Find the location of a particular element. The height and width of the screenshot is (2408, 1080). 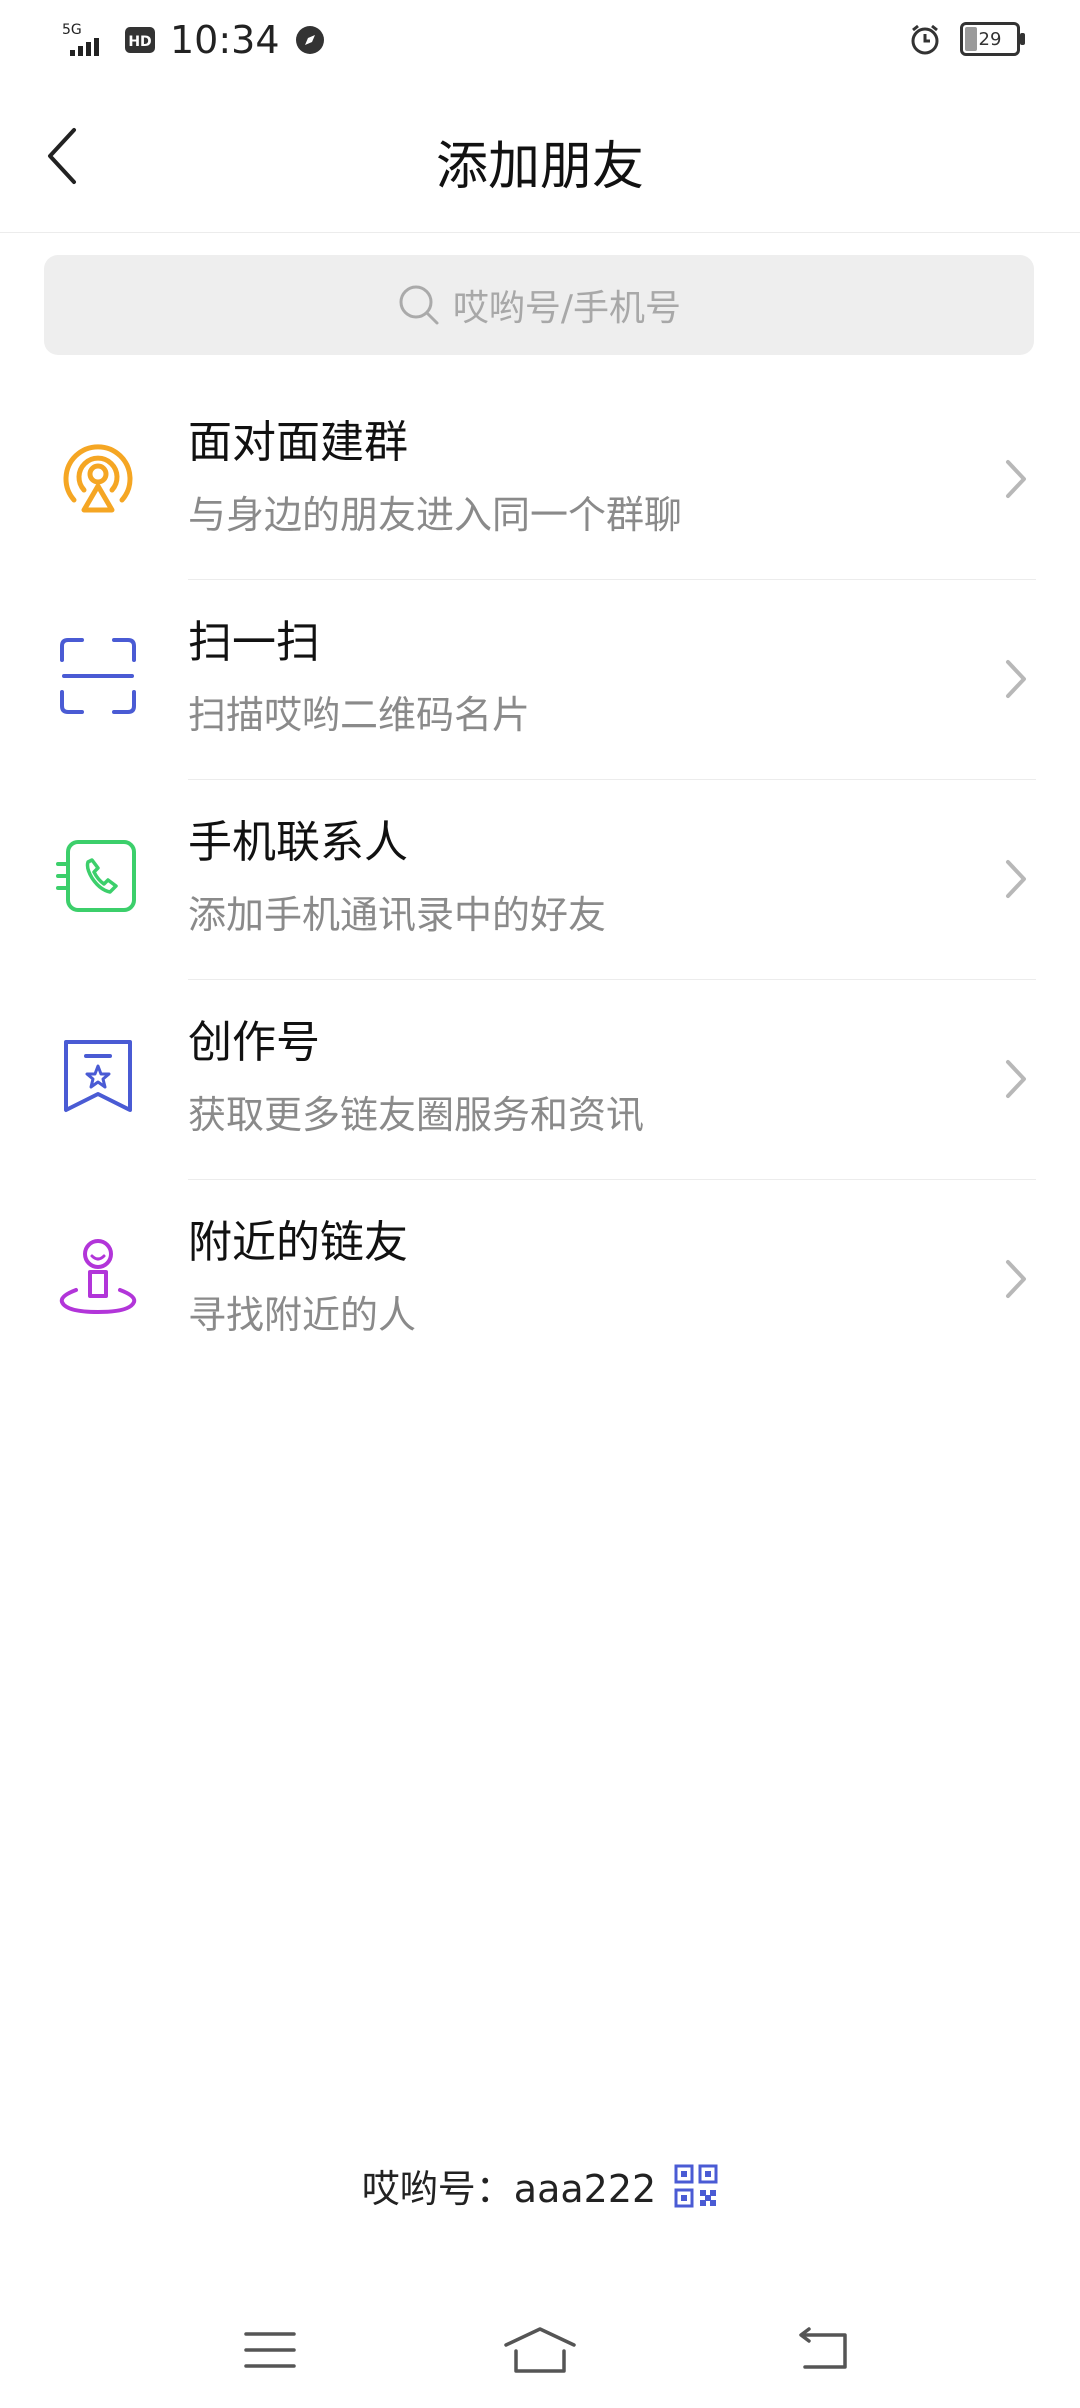

search-input: 哎哟号/手机号 is located at coordinates (539, 305).